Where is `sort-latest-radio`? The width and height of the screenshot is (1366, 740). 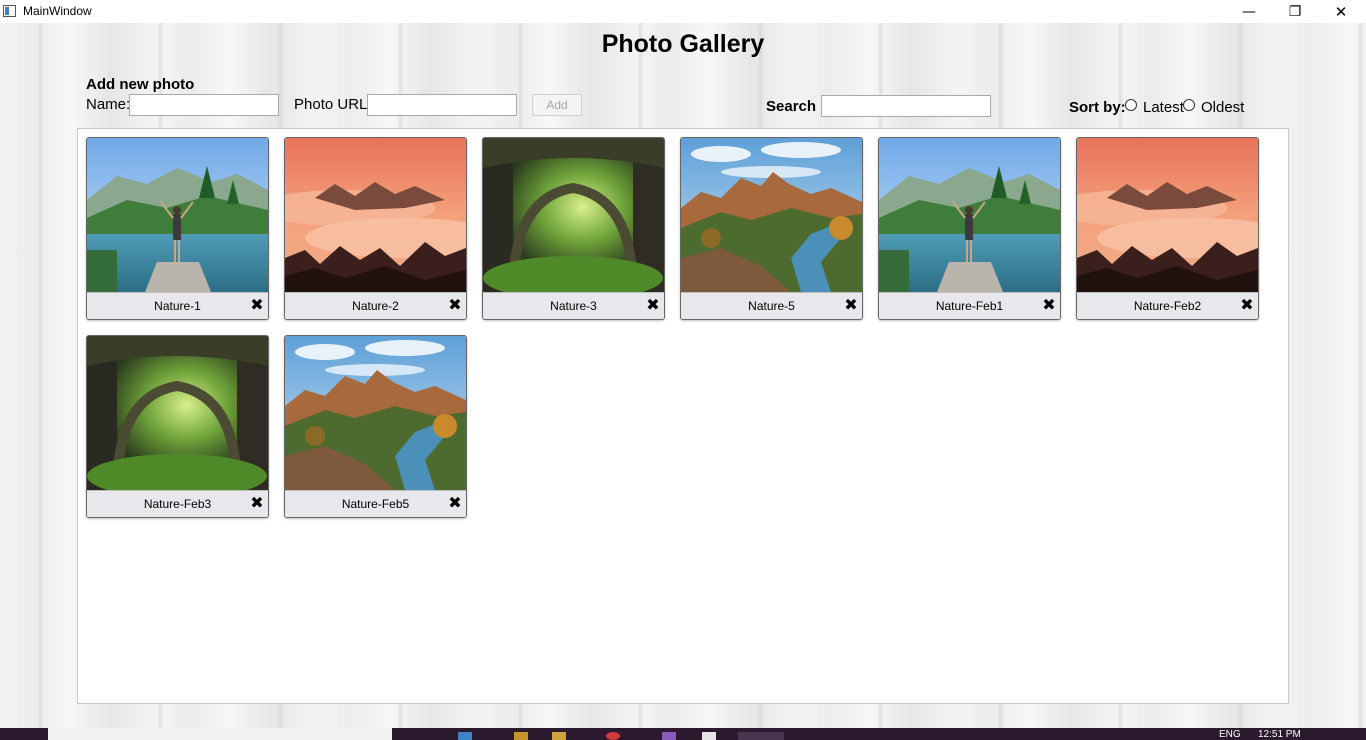 sort-latest-radio is located at coordinates (1131, 105).